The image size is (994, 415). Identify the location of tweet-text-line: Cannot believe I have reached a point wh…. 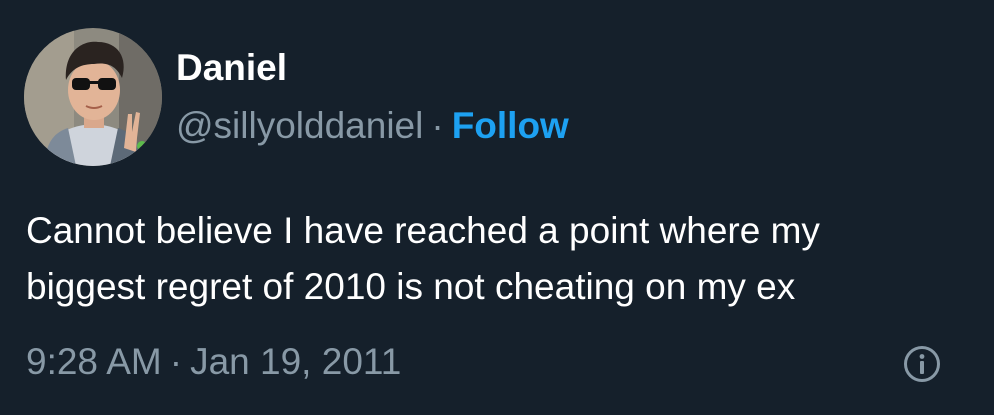
(423, 230).